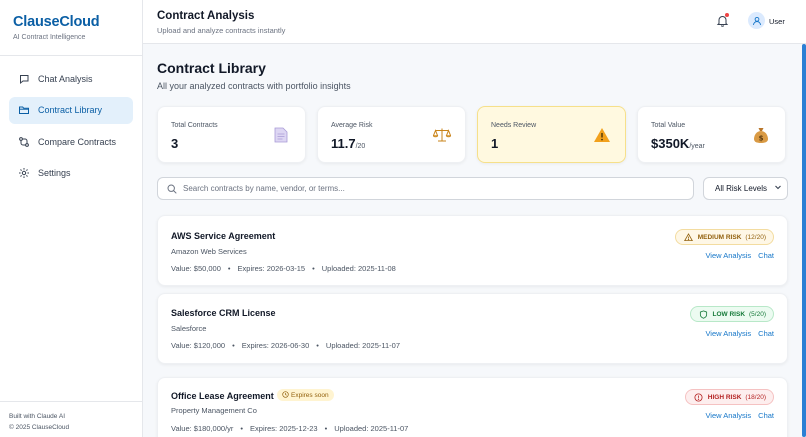  I want to click on search-input, so click(433, 188).